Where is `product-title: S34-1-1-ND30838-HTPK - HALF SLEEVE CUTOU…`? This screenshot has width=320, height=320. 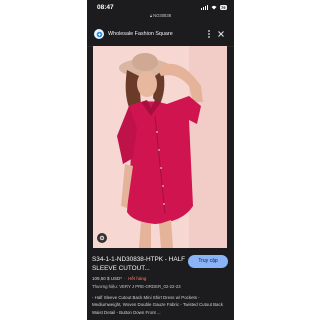 product-title: S34-1-1-ND30838-HTPK - HALF SLEEVE CUTOU… is located at coordinates (140, 264).